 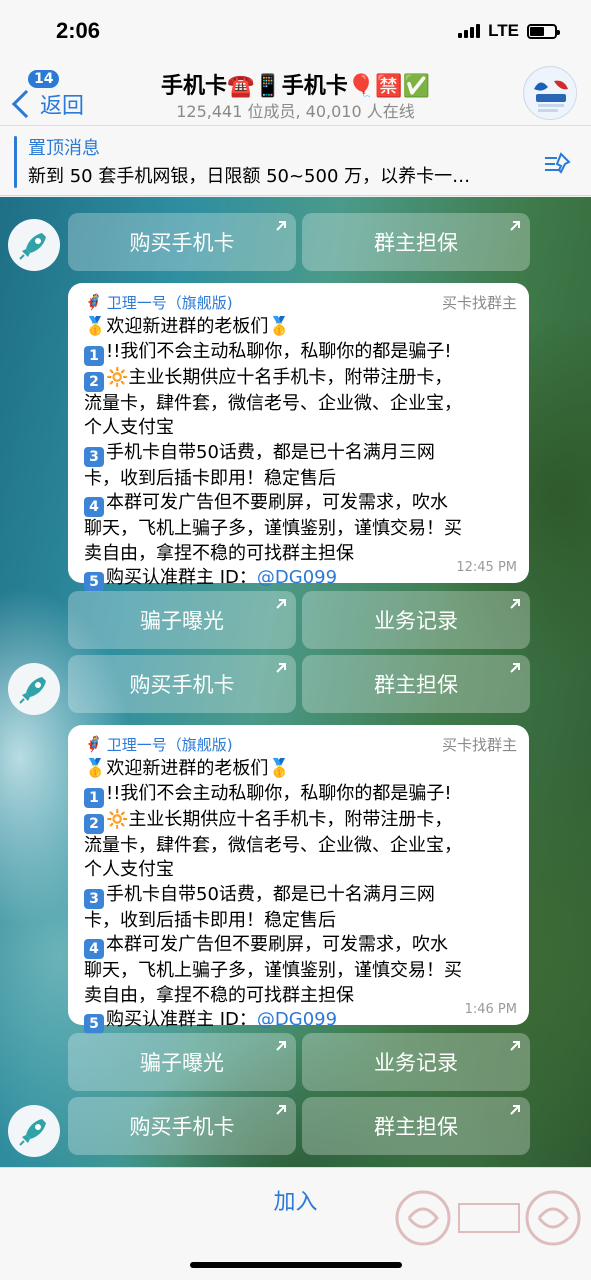 What do you see at coordinates (15, 162) in the screenshot?
I see `pin-indicator` at bounding box center [15, 162].